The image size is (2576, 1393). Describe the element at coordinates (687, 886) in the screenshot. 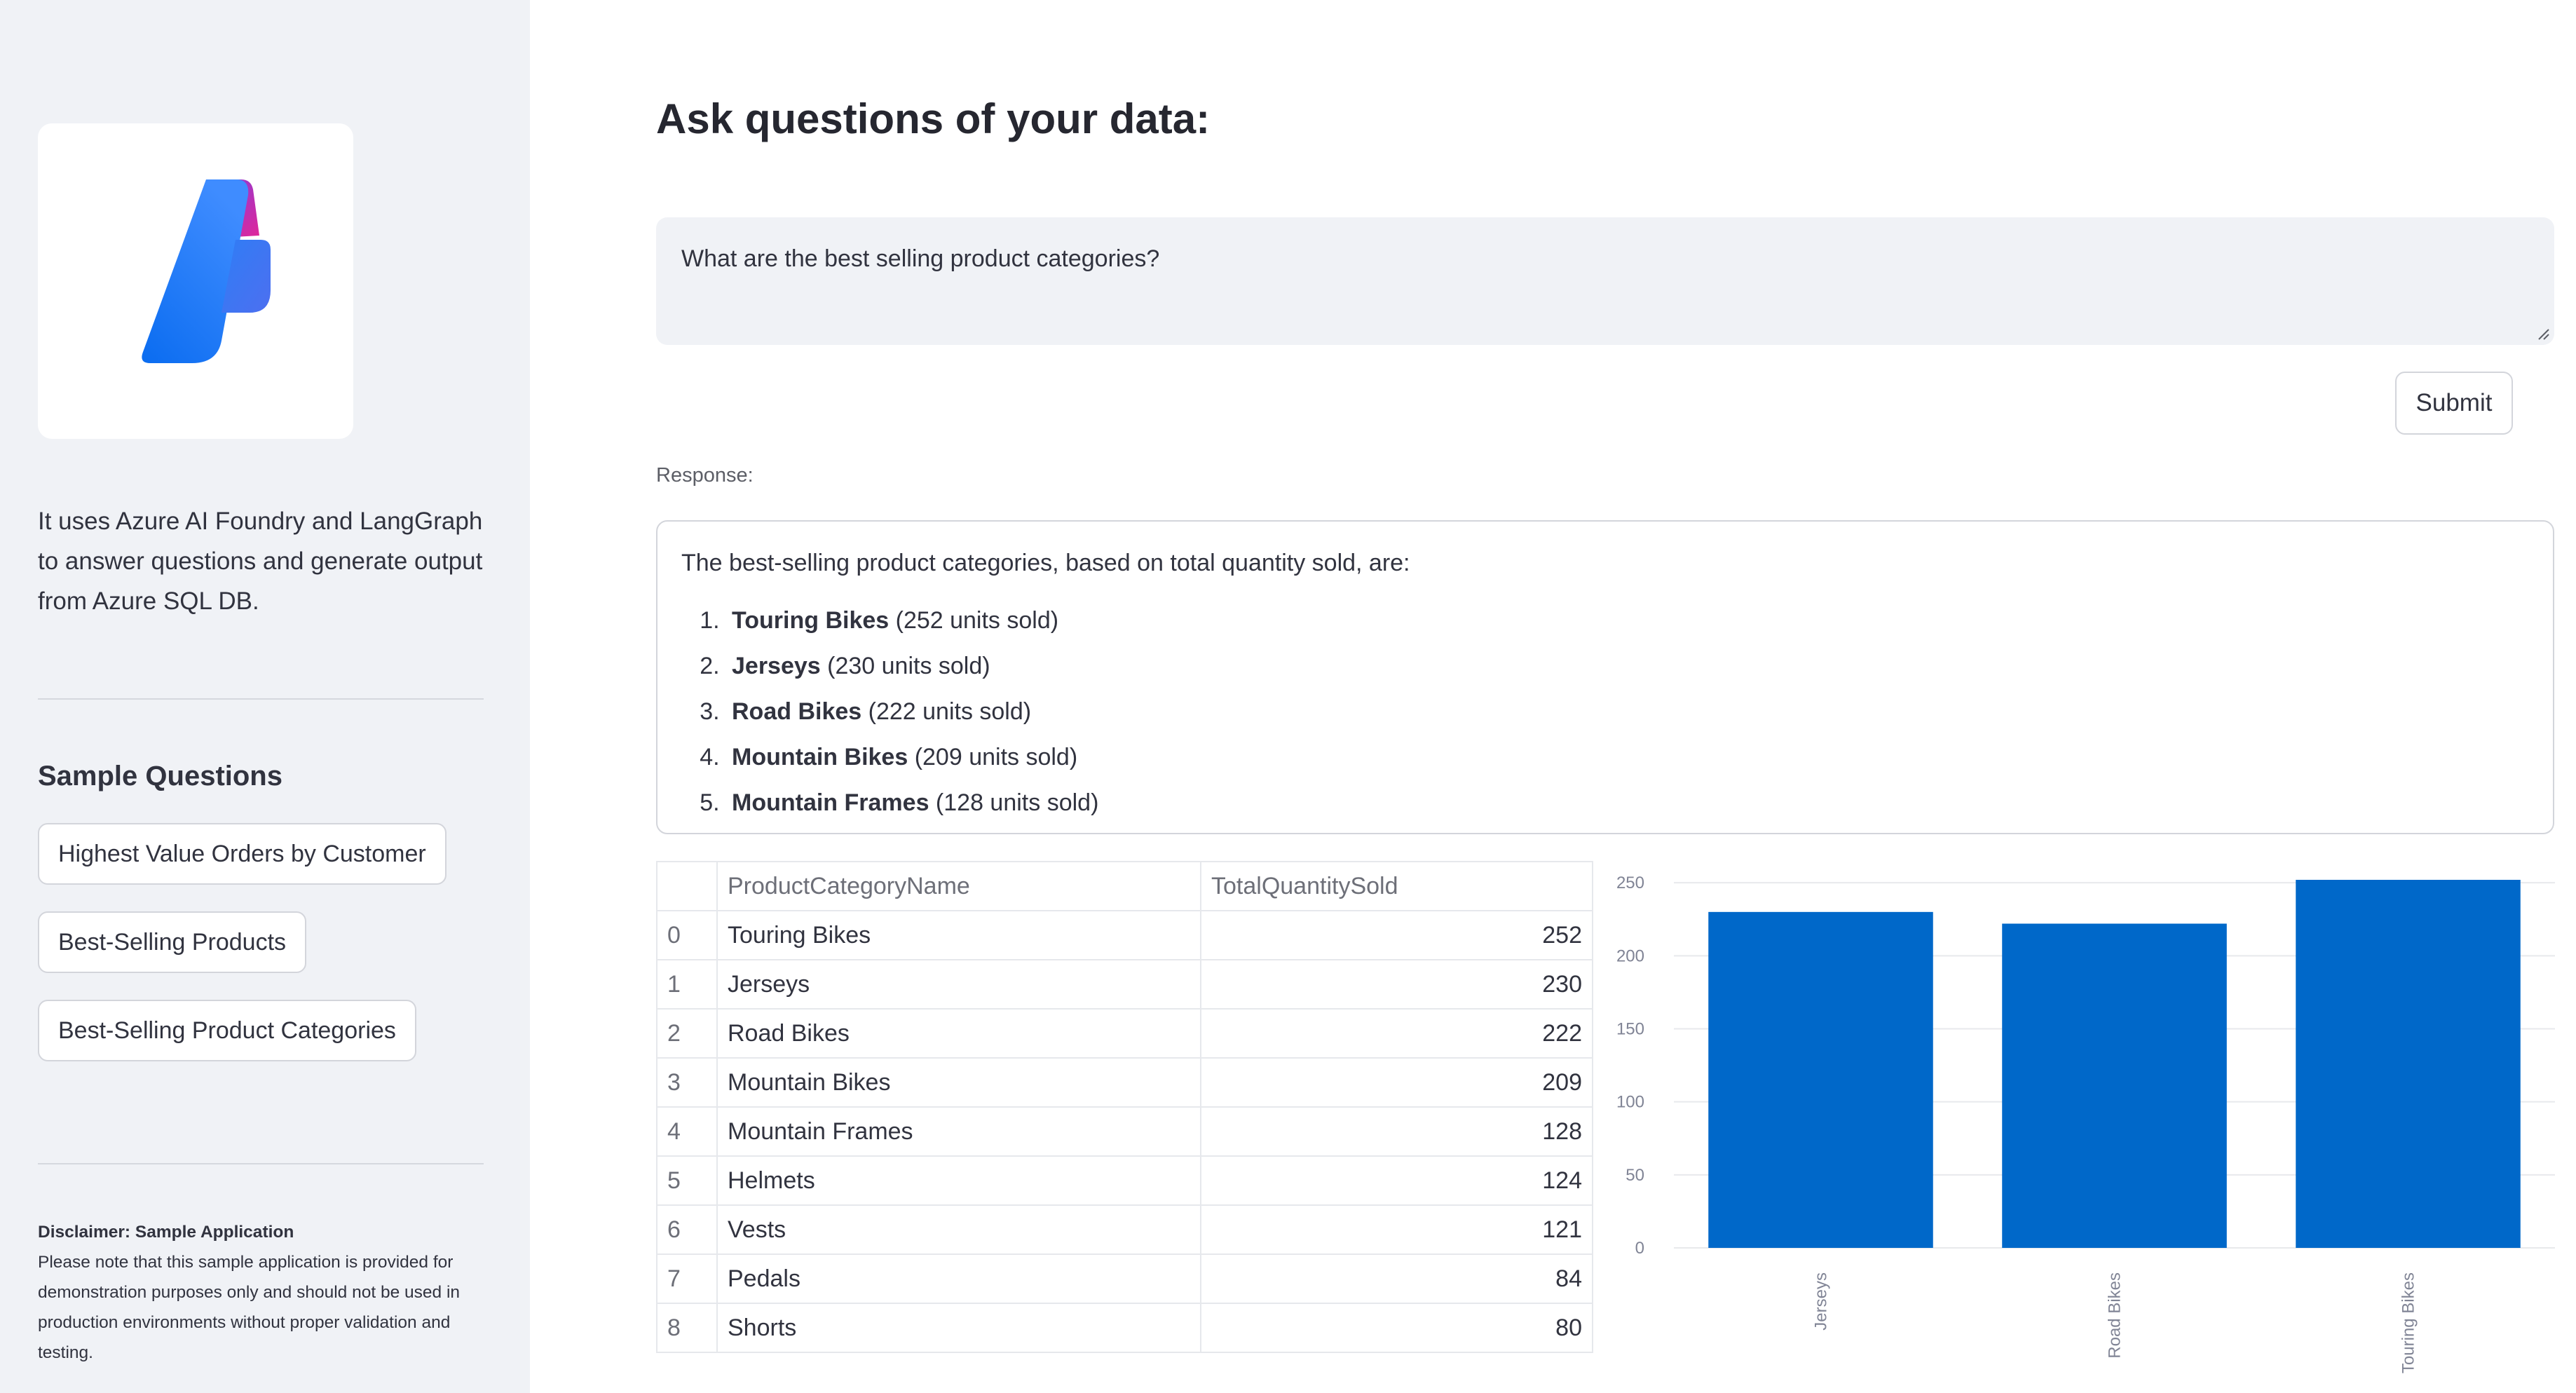

I see `column-header-index` at that location.